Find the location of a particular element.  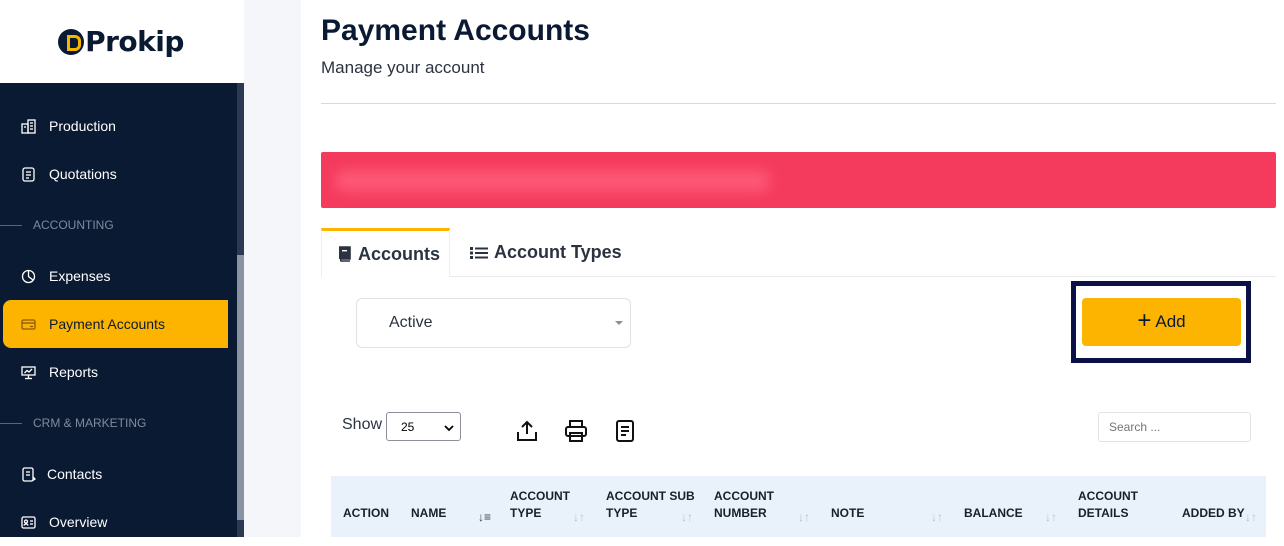

sidebar-item-contacts: Contacts is located at coordinates (115, 474).